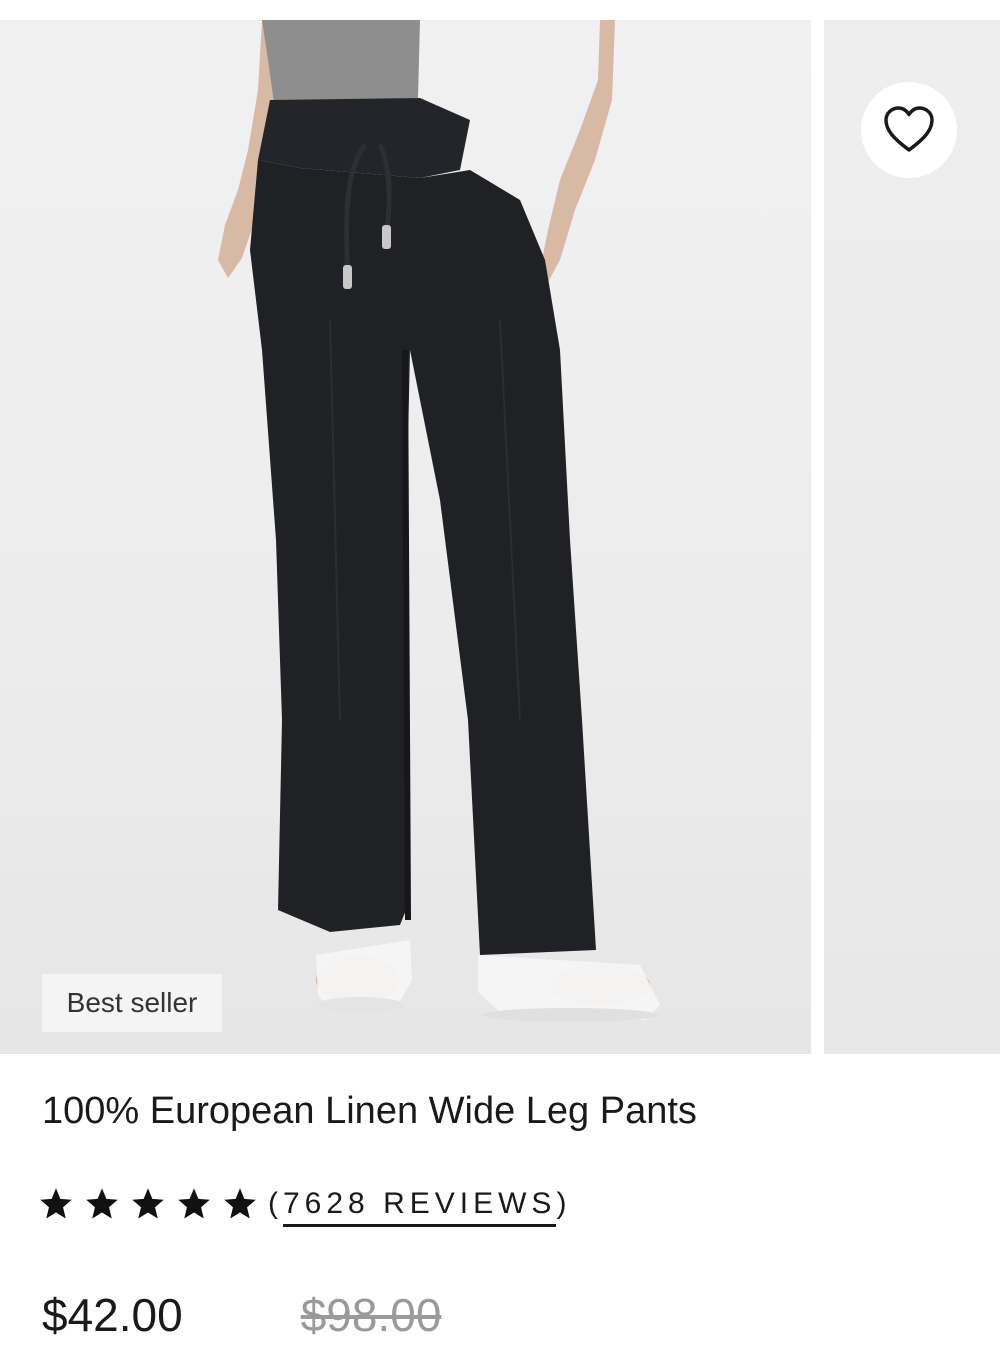 This screenshot has width=1000, height=1348. Describe the element at coordinates (369, 1111) in the screenshot. I see `product-title: 100% European Linen Wide Leg Pants` at that location.